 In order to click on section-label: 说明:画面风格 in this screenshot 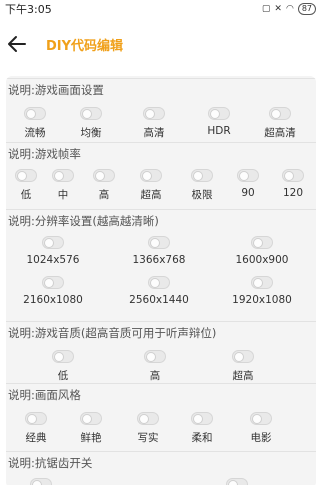, I will do `click(44, 395)`.